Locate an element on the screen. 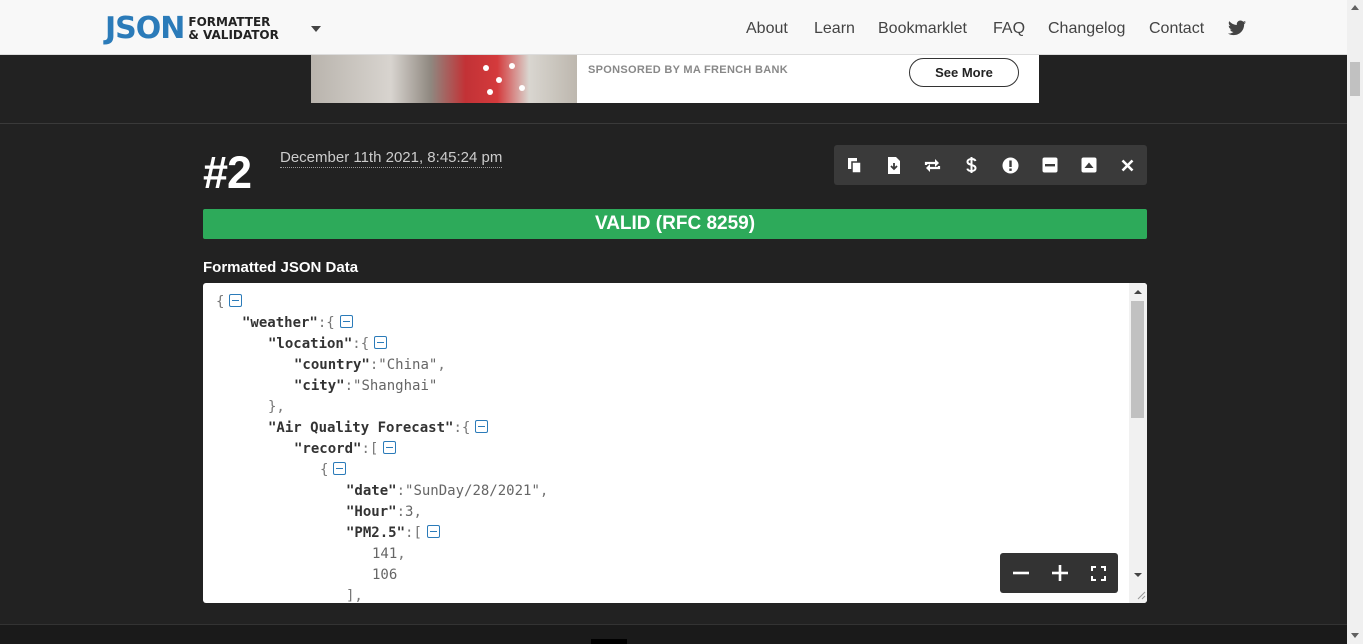 The height and width of the screenshot is (644, 1363). close-icon is located at coordinates (1127, 165).